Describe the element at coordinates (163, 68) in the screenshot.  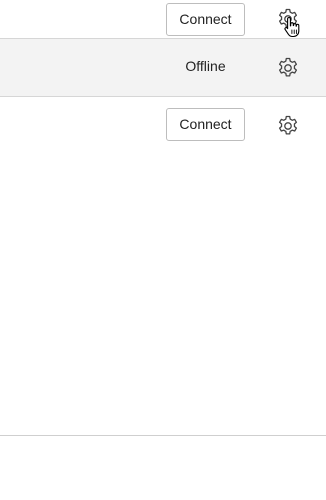
I see `device-row: Offline` at that location.